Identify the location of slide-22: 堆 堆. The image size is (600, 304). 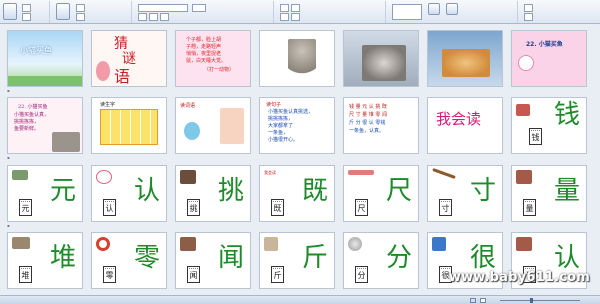
(45, 260).